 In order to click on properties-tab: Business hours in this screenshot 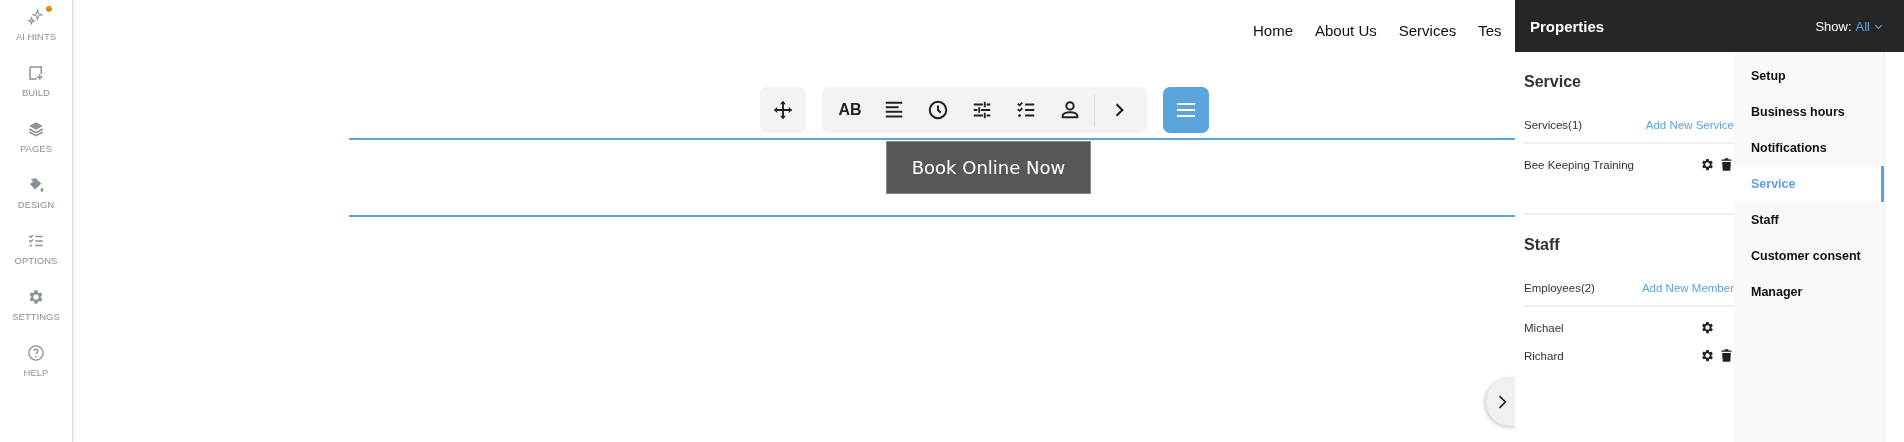, I will do `click(1809, 112)`.